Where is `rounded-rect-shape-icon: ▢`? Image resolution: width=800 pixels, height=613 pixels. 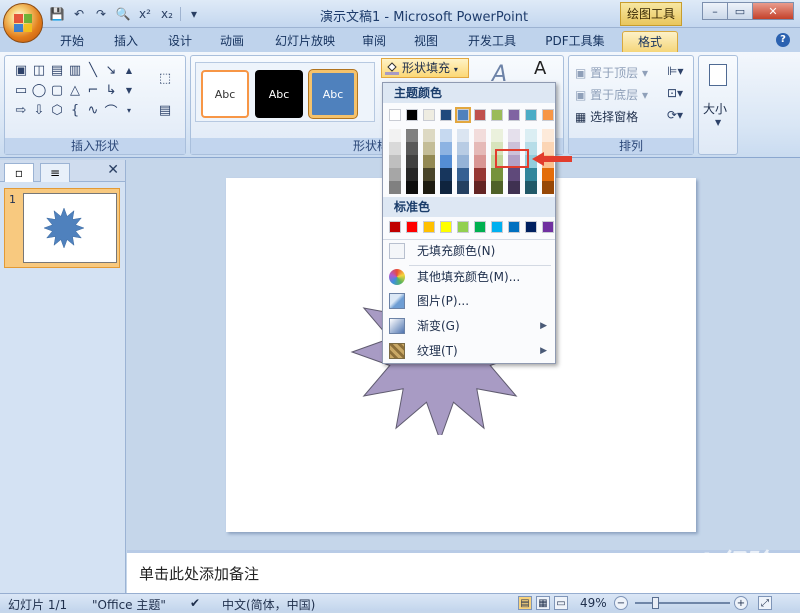 rounded-rect-shape-icon: ▢ is located at coordinates (57, 90).